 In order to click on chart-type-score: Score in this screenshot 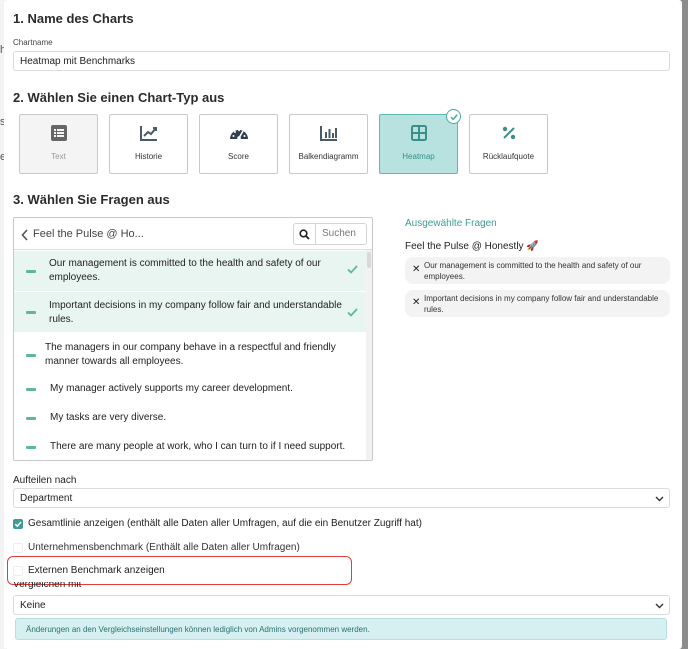, I will do `click(238, 144)`.